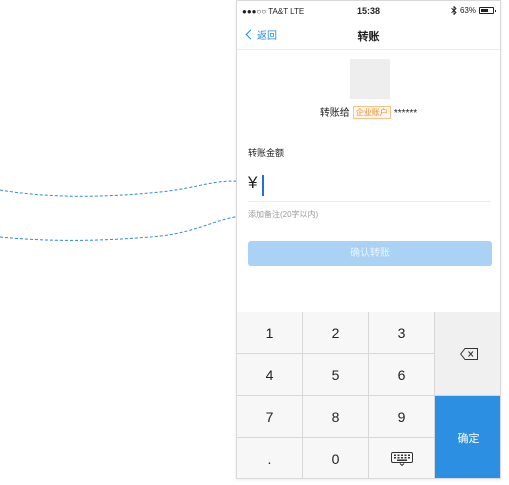 Image resolution: width=509 pixels, height=485 pixels. What do you see at coordinates (335, 374) in the screenshot?
I see `key-5: 5` at bounding box center [335, 374].